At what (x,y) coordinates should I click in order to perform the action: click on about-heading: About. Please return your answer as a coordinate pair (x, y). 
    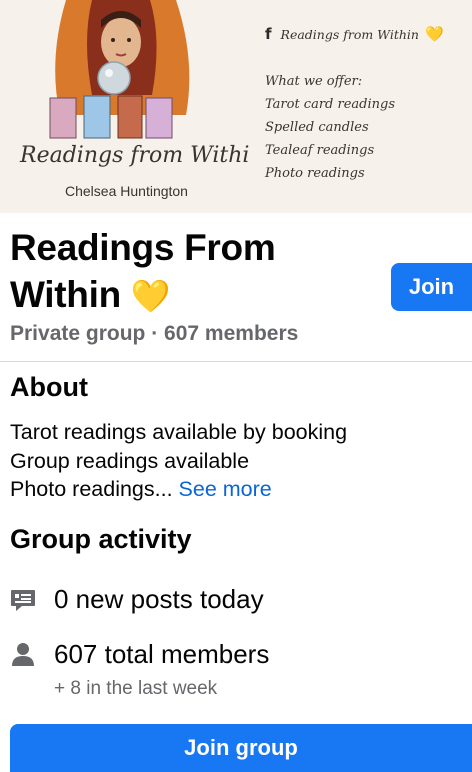
    Looking at the image, I should click on (49, 387).